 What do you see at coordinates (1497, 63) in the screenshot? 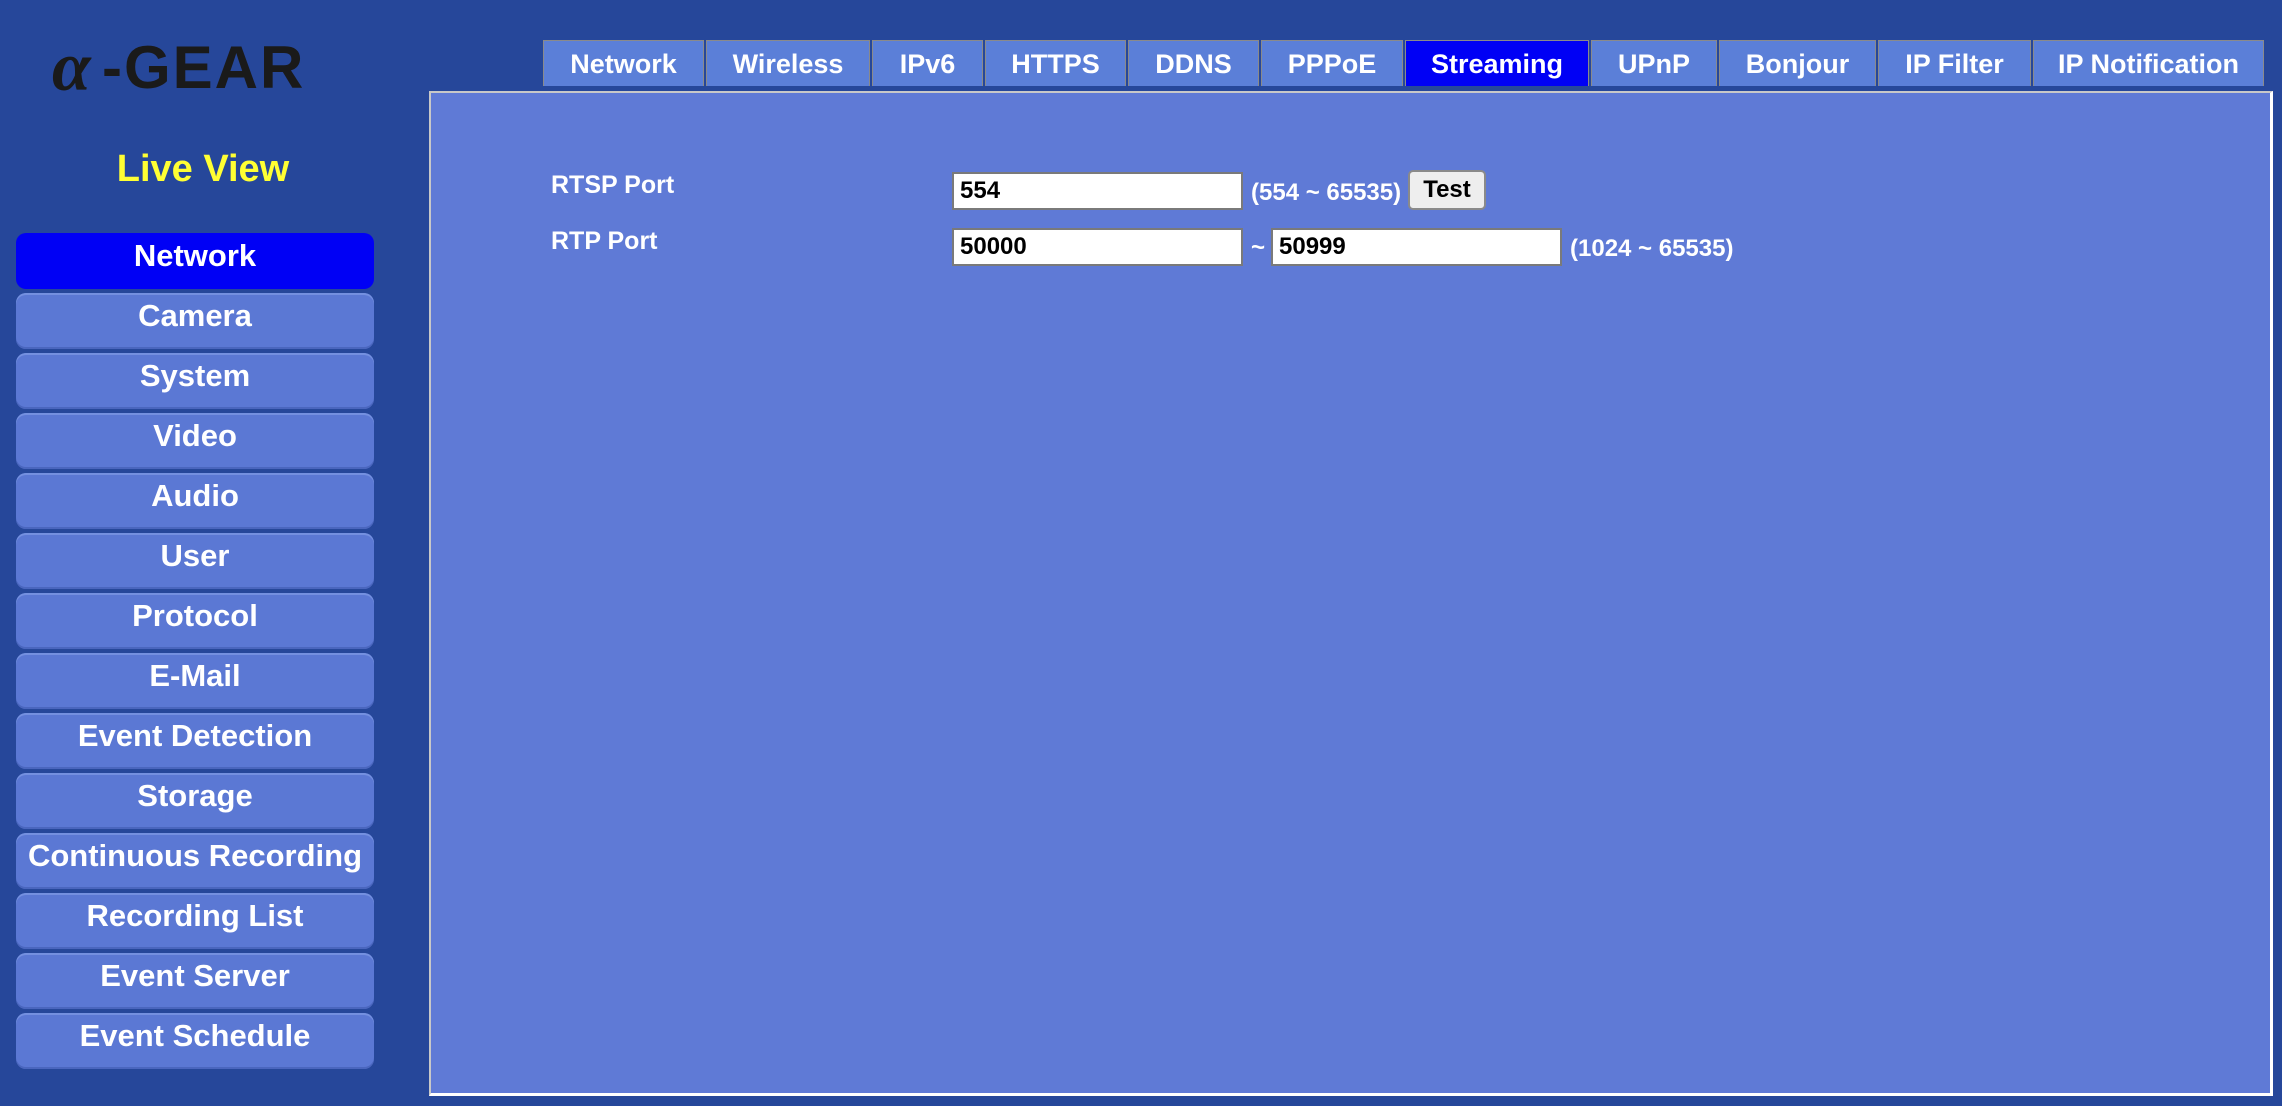
I see `tab-streaming: Streaming` at bounding box center [1497, 63].